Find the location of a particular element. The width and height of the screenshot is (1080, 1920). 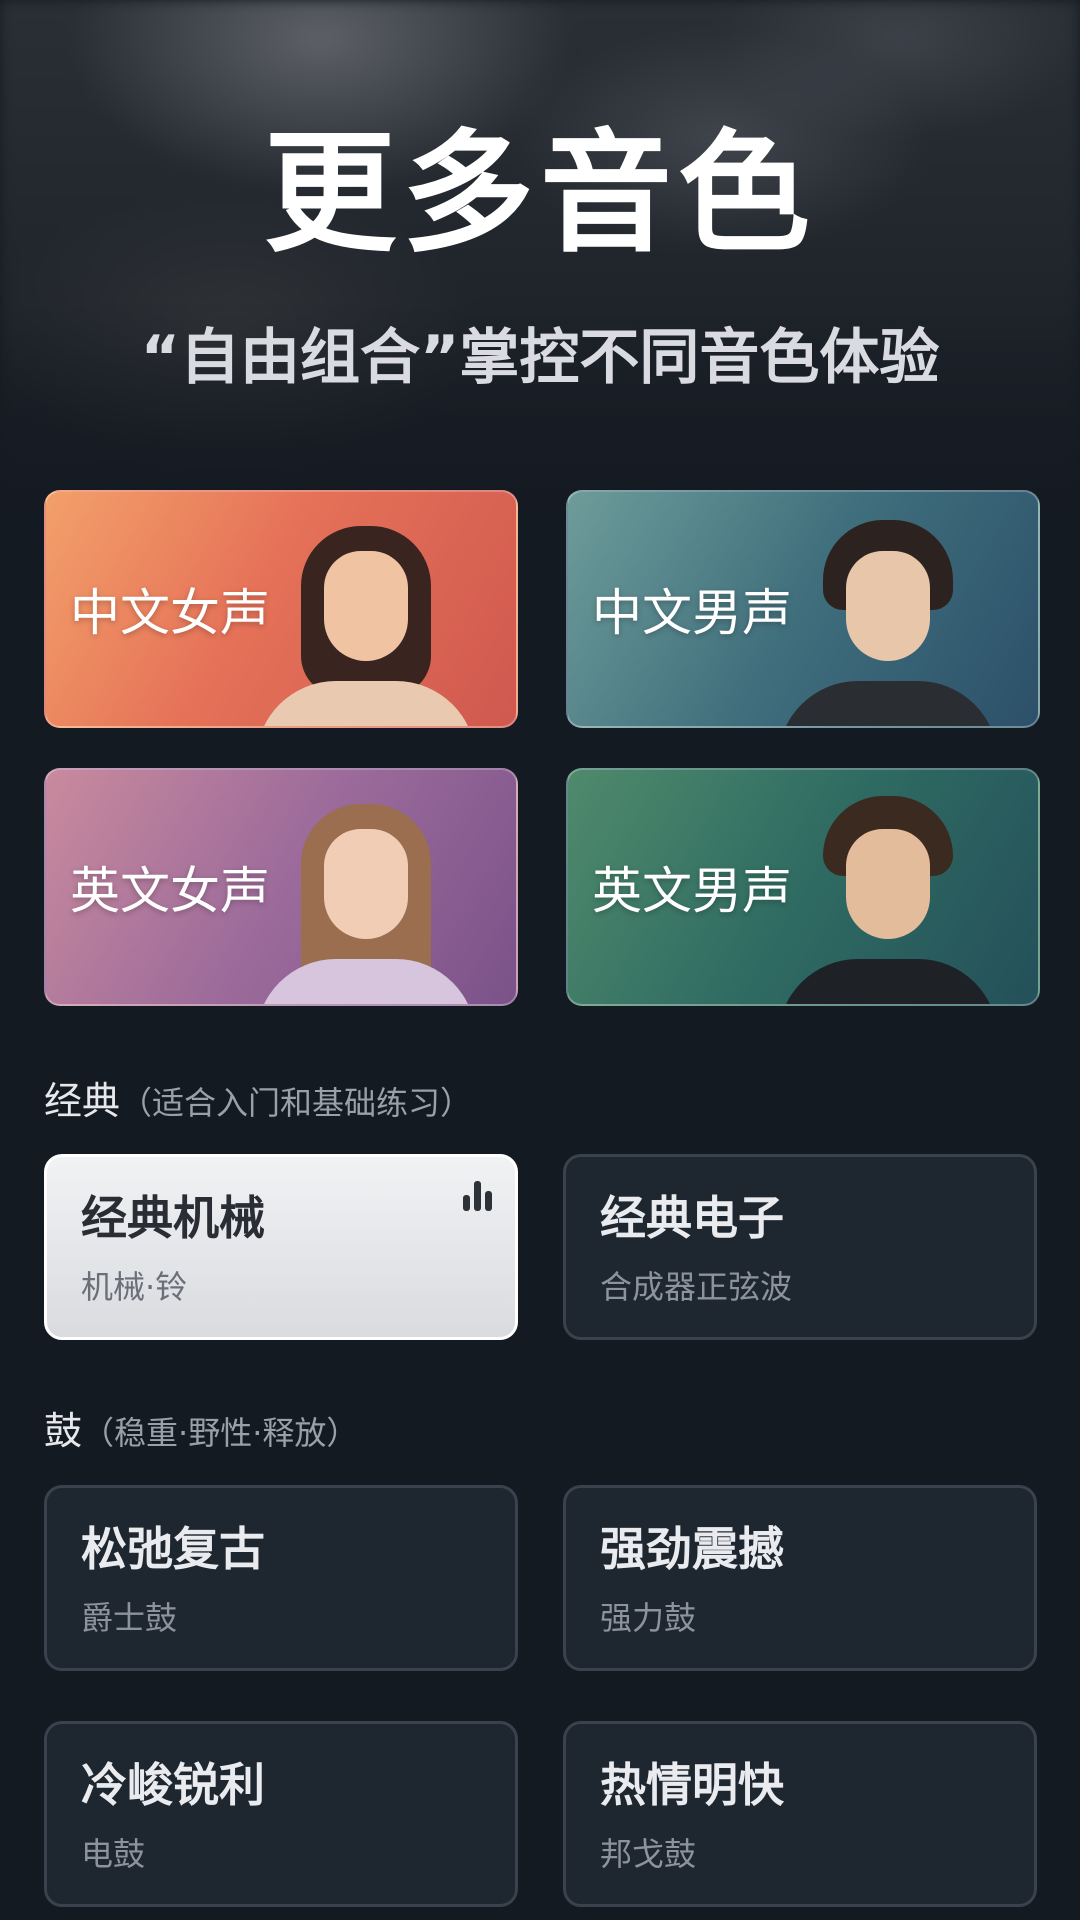

voice-card-chinese-female: 中文女声 is located at coordinates (281, 609).